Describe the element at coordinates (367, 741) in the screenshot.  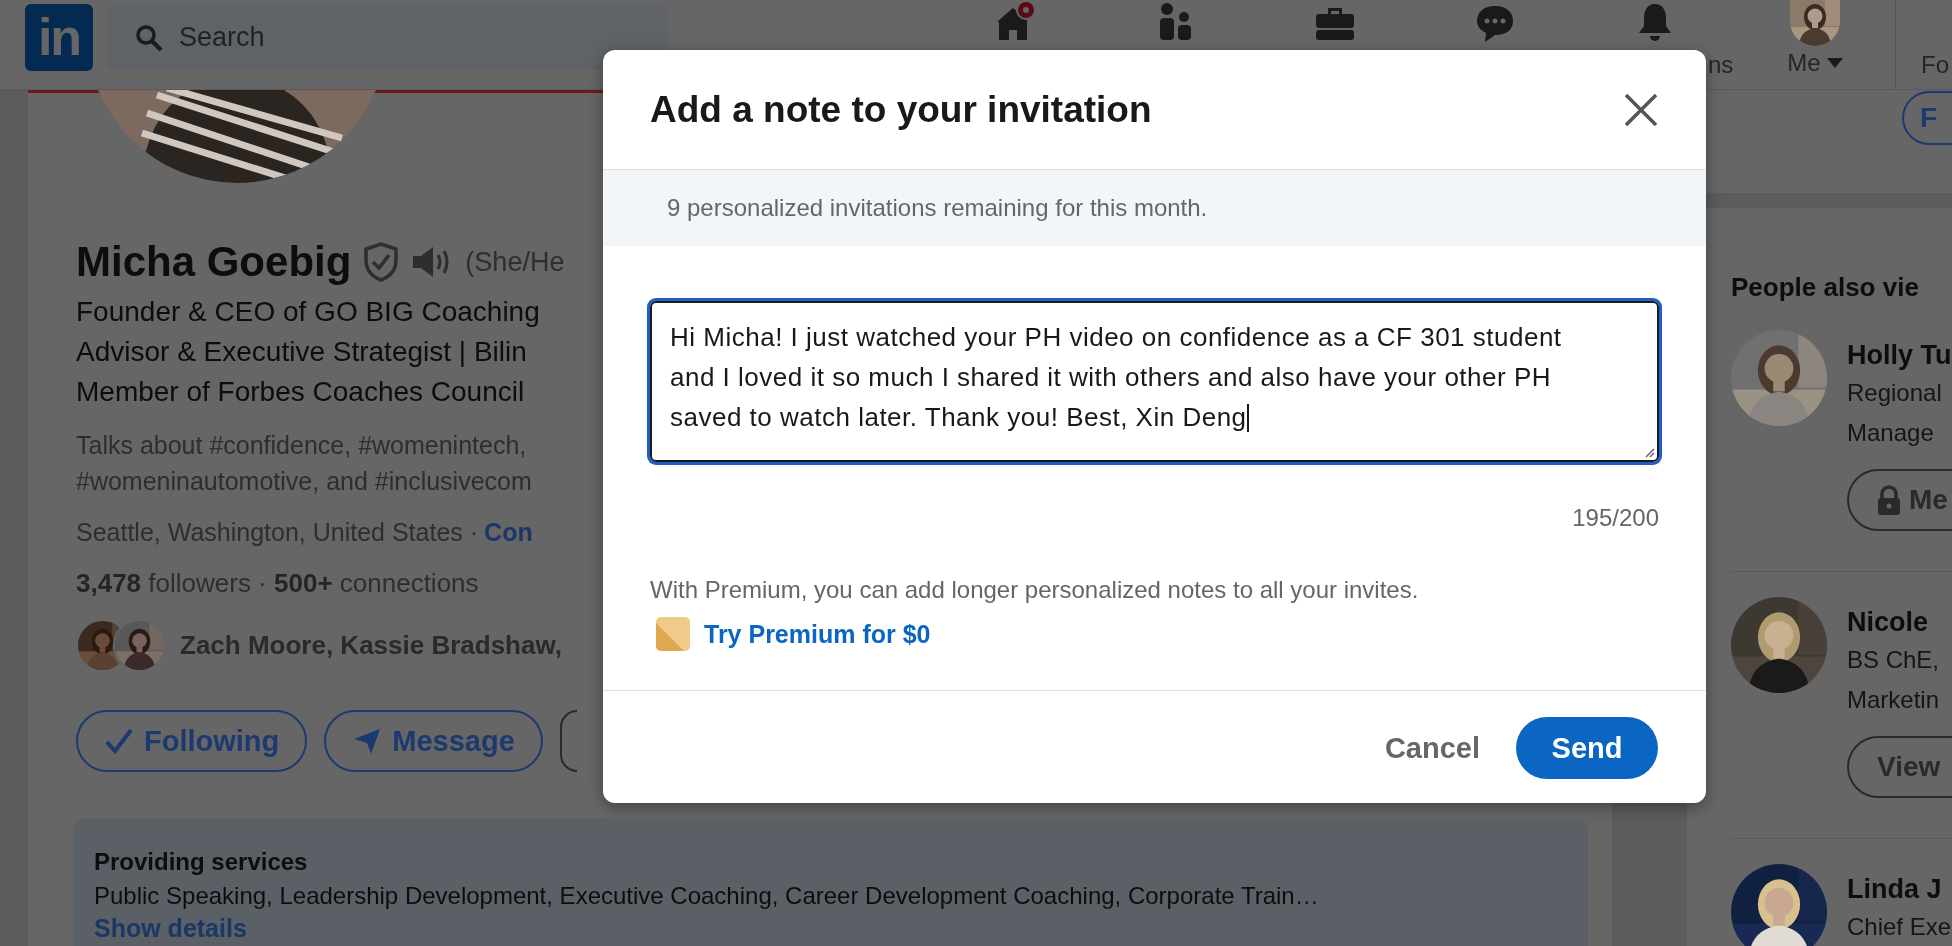
I see `send-icon` at that location.